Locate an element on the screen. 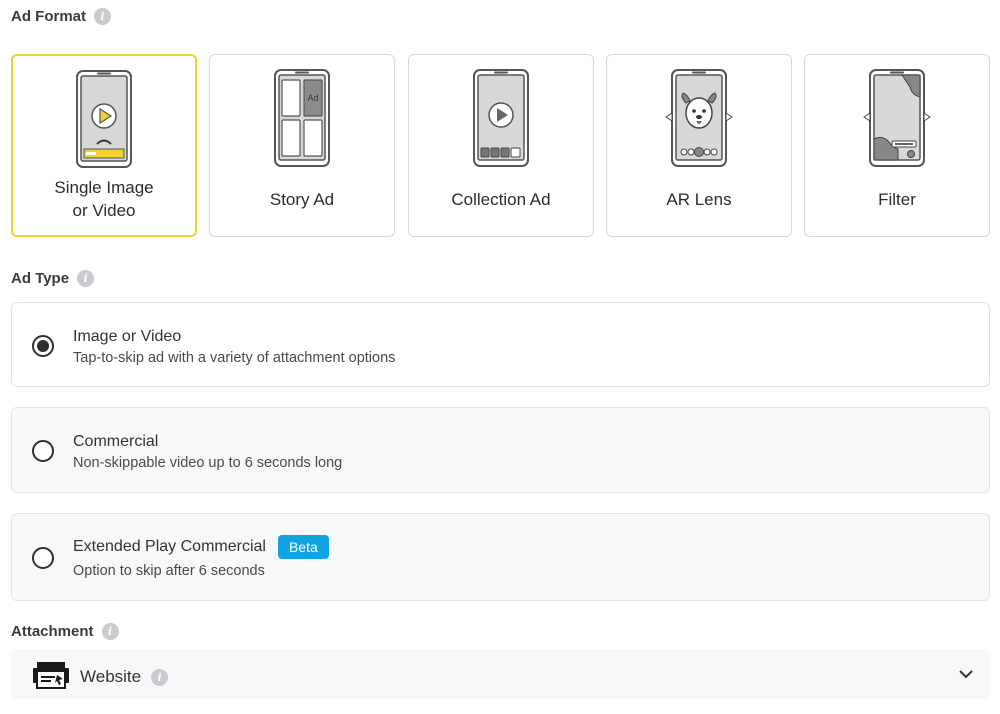 The image size is (1000, 714). format-card-ar-lens: AR Lens is located at coordinates (699, 145).